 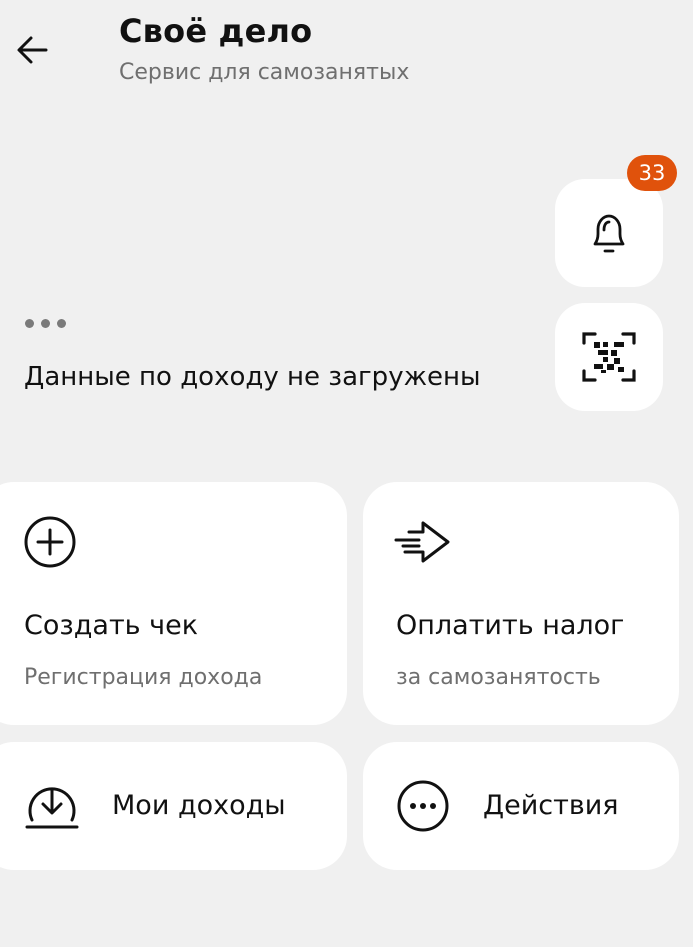 What do you see at coordinates (173, 603) in the screenshot?
I see `create-receipt-card: Создать чек Регистрация дохода` at bounding box center [173, 603].